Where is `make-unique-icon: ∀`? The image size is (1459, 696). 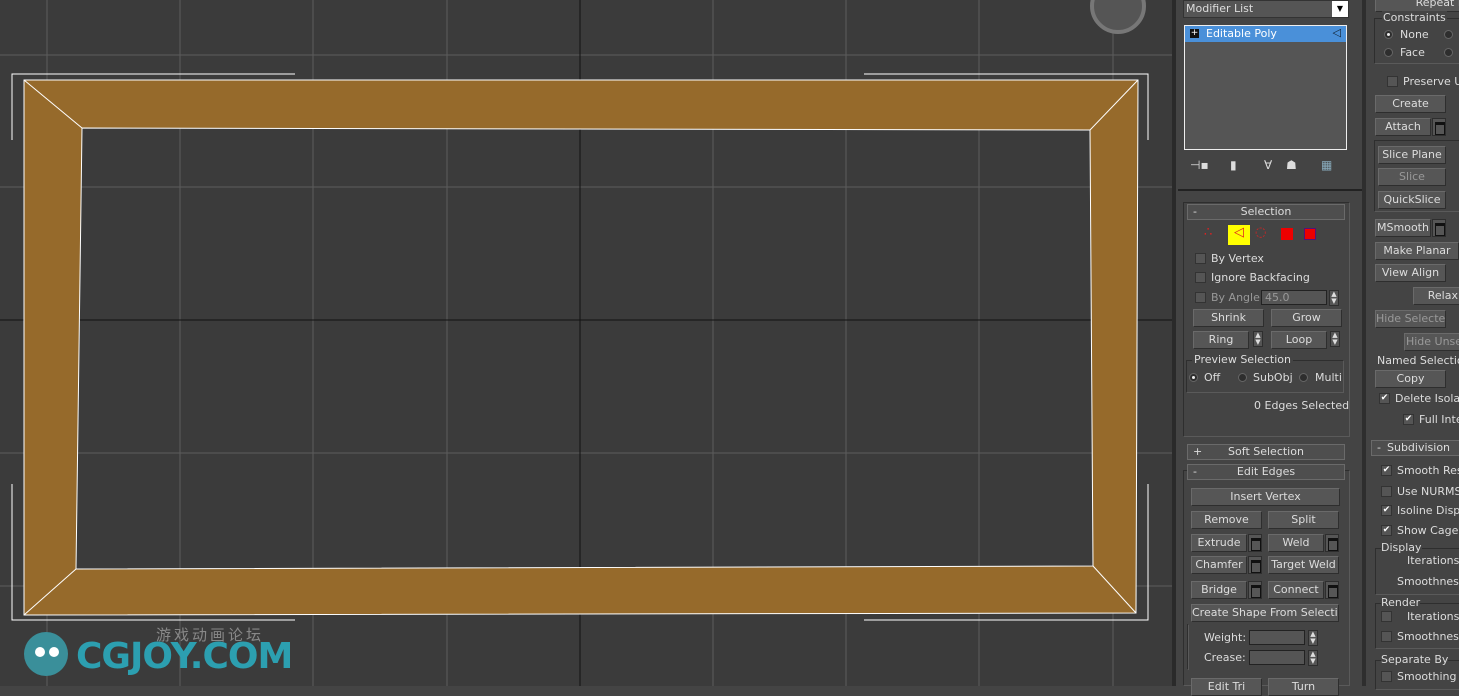 make-unique-icon: ∀ is located at coordinates (1268, 165).